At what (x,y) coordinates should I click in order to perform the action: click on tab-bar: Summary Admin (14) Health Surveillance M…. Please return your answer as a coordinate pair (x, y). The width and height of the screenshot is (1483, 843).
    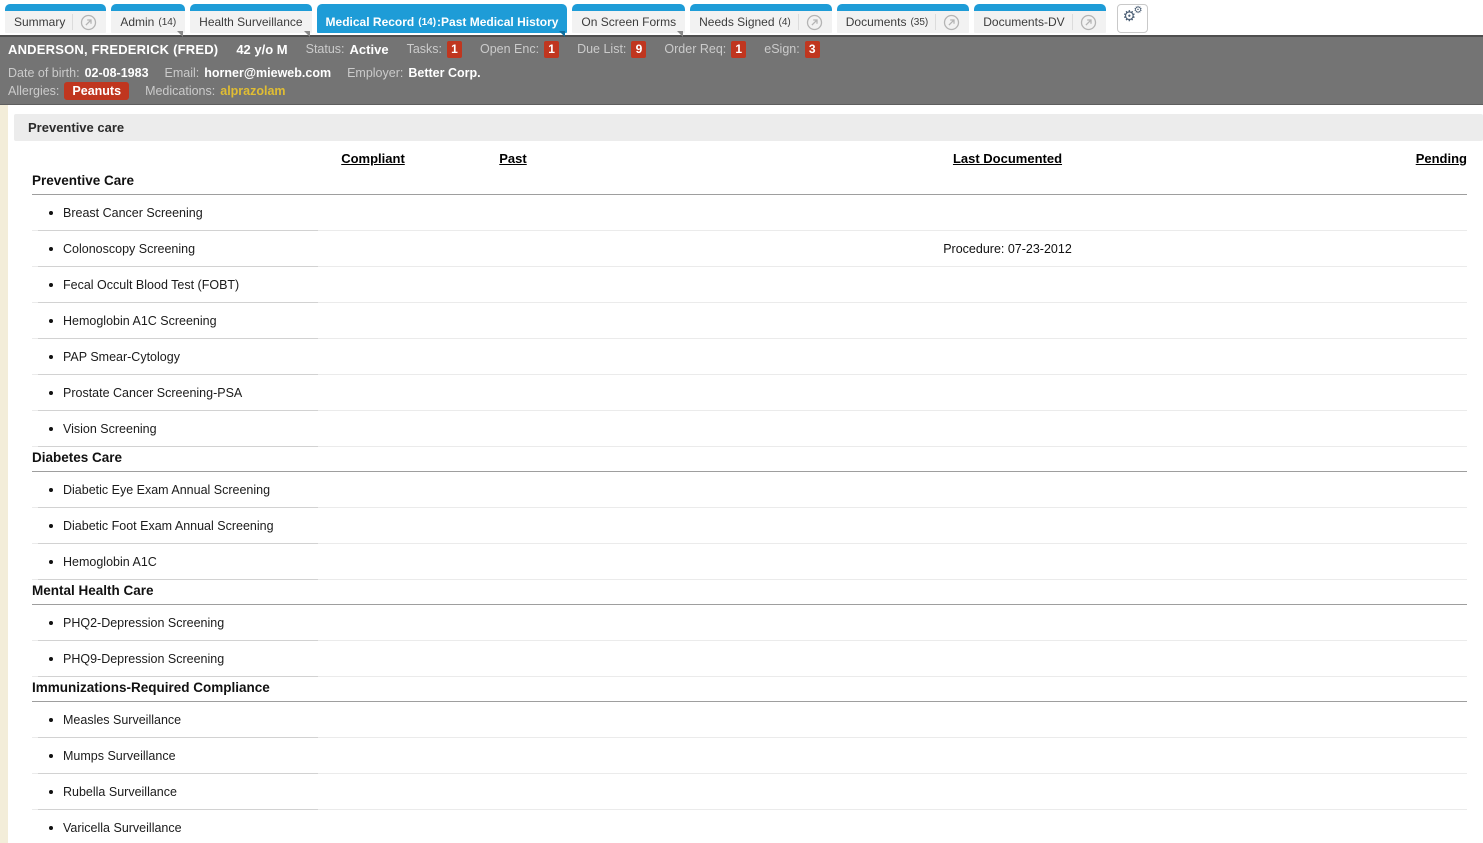
    Looking at the image, I should click on (741, 18).